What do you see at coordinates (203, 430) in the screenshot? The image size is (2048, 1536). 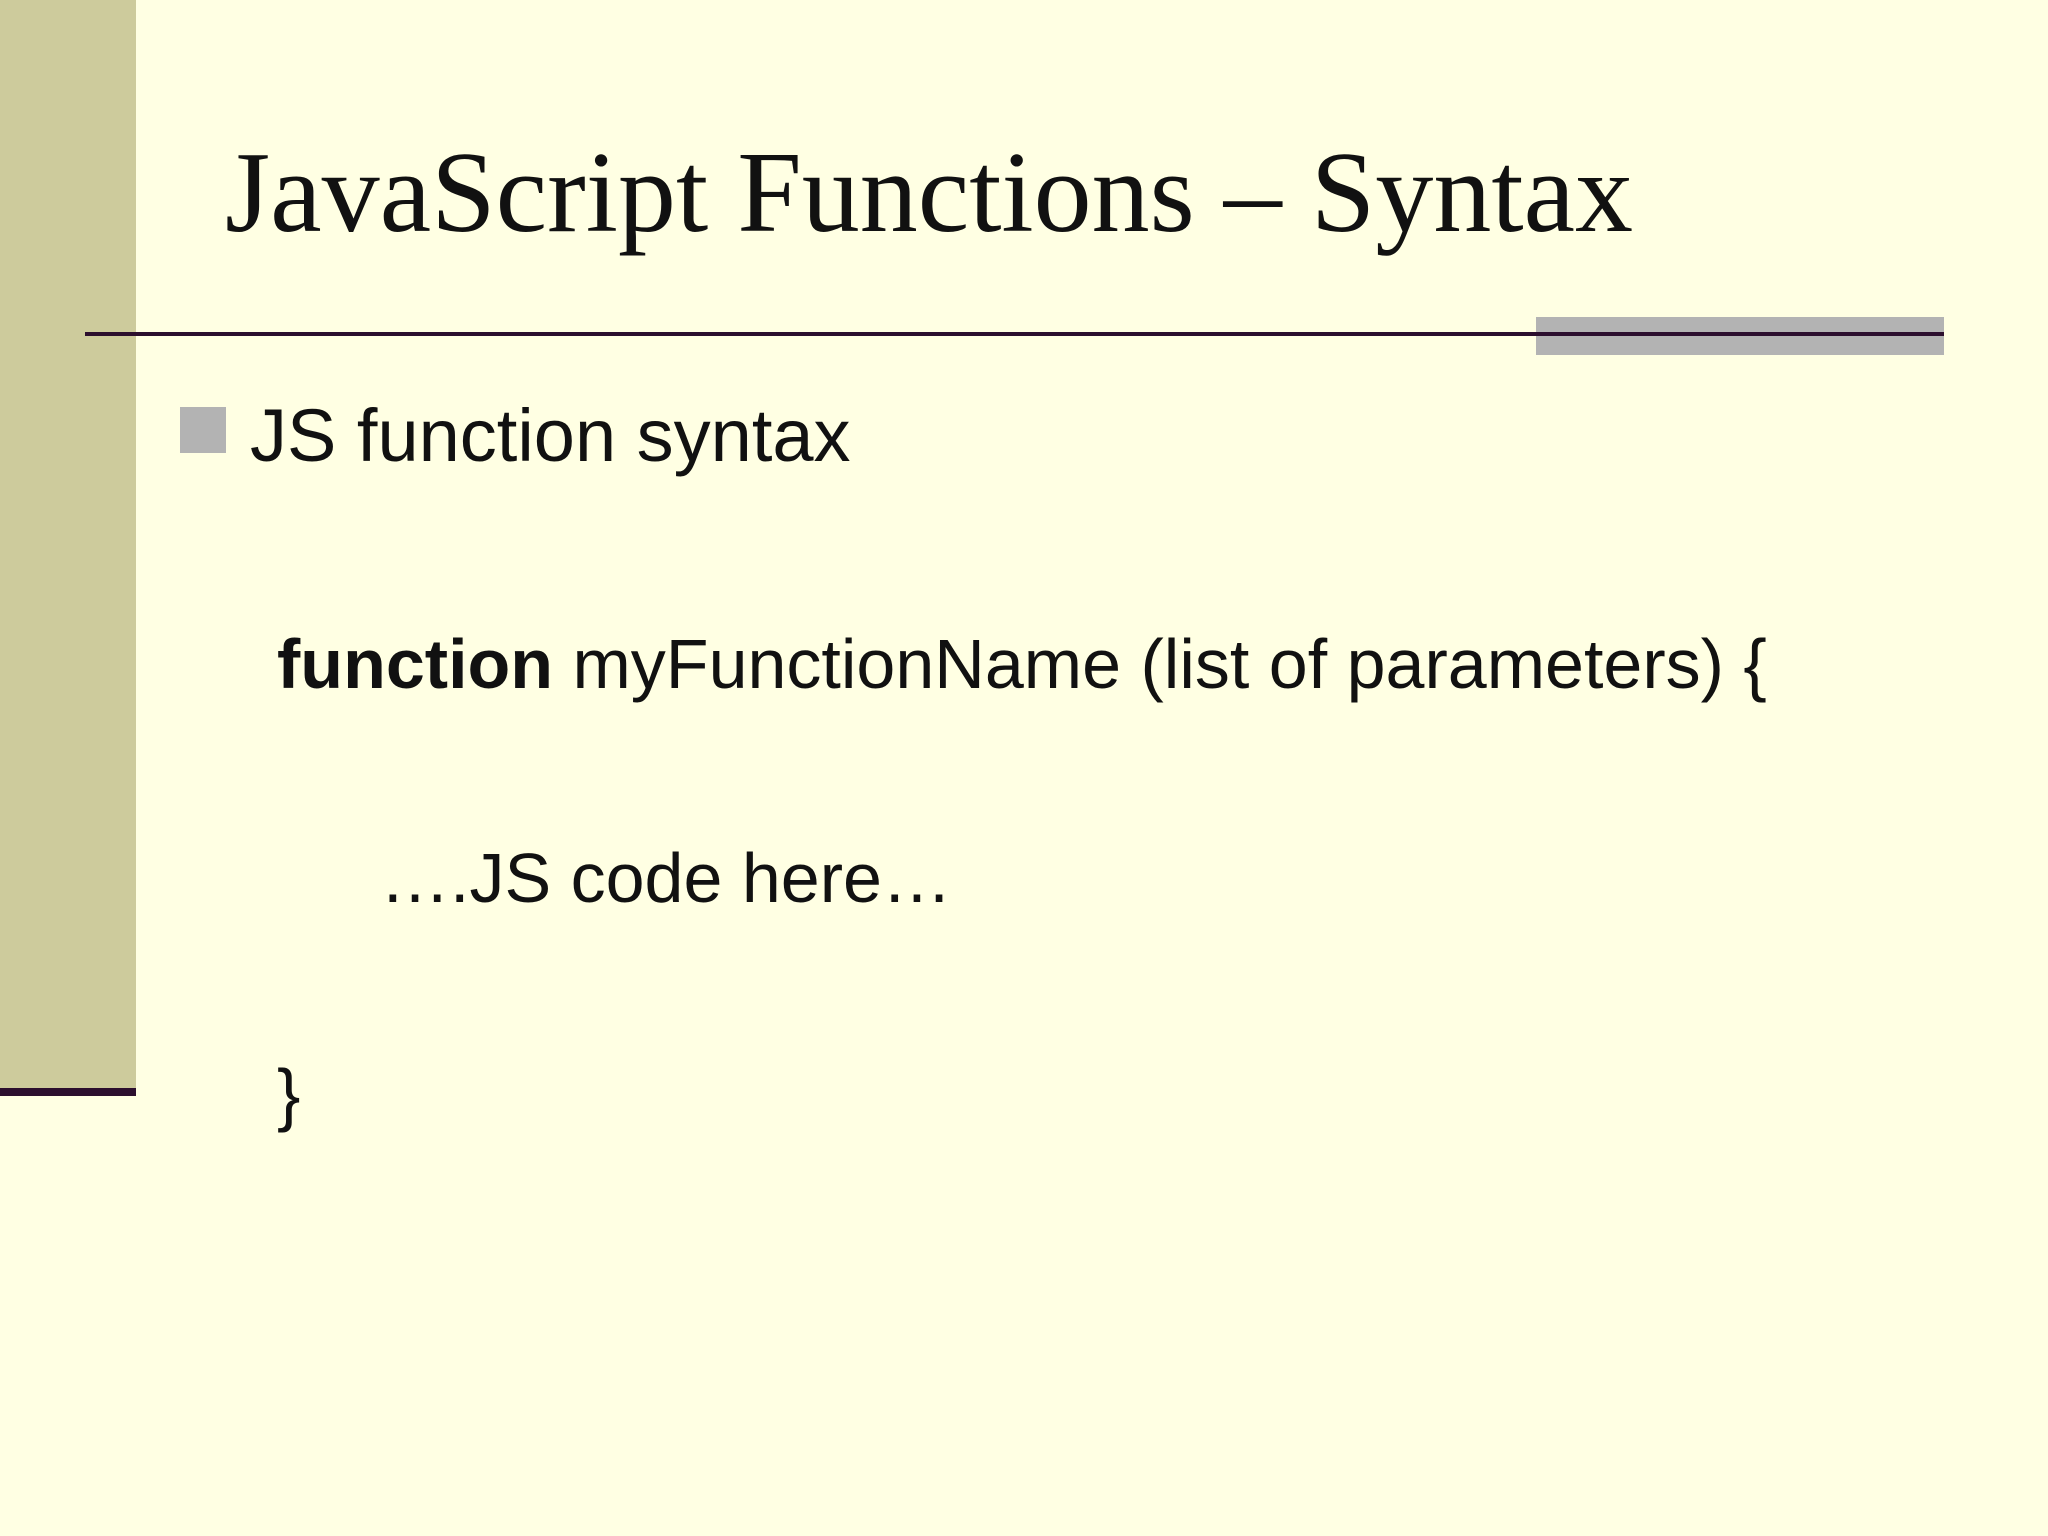 I see `square-bullet-icon` at bounding box center [203, 430].